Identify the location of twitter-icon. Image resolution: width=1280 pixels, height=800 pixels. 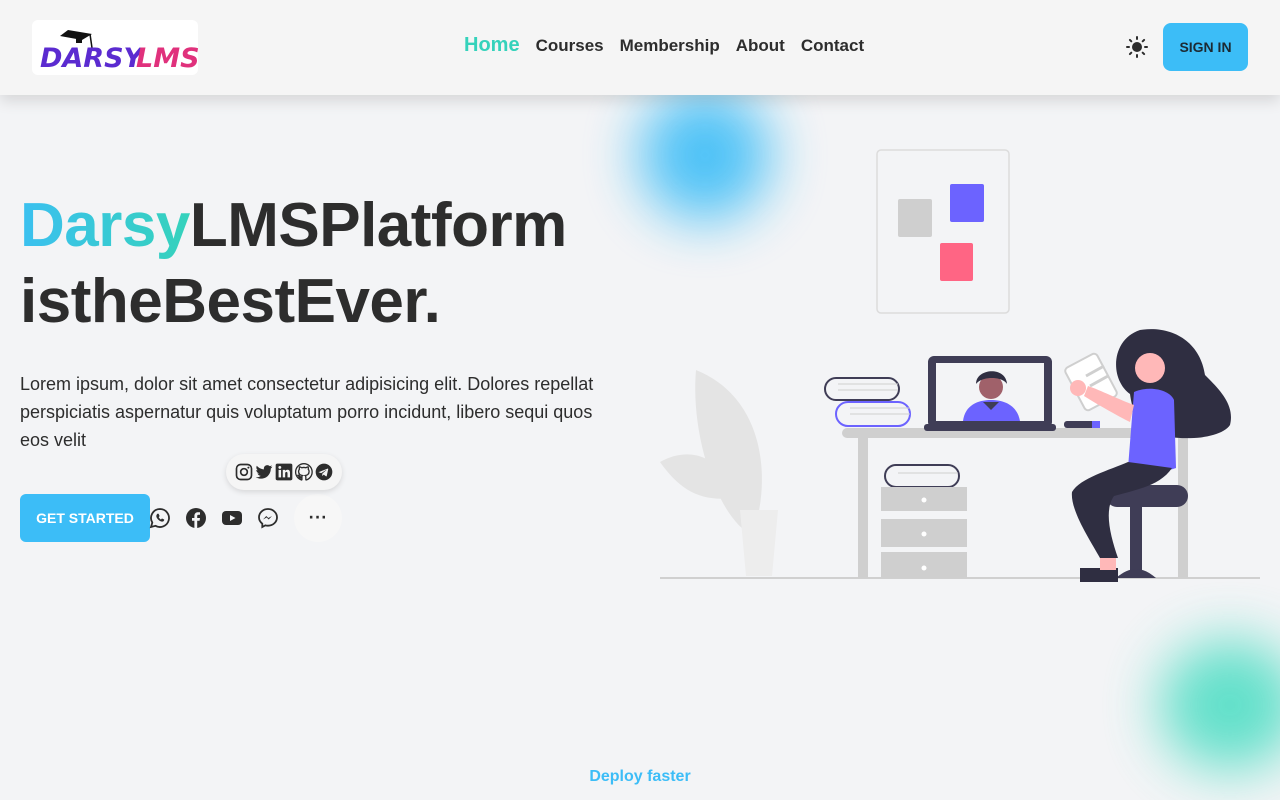
(264, 472).